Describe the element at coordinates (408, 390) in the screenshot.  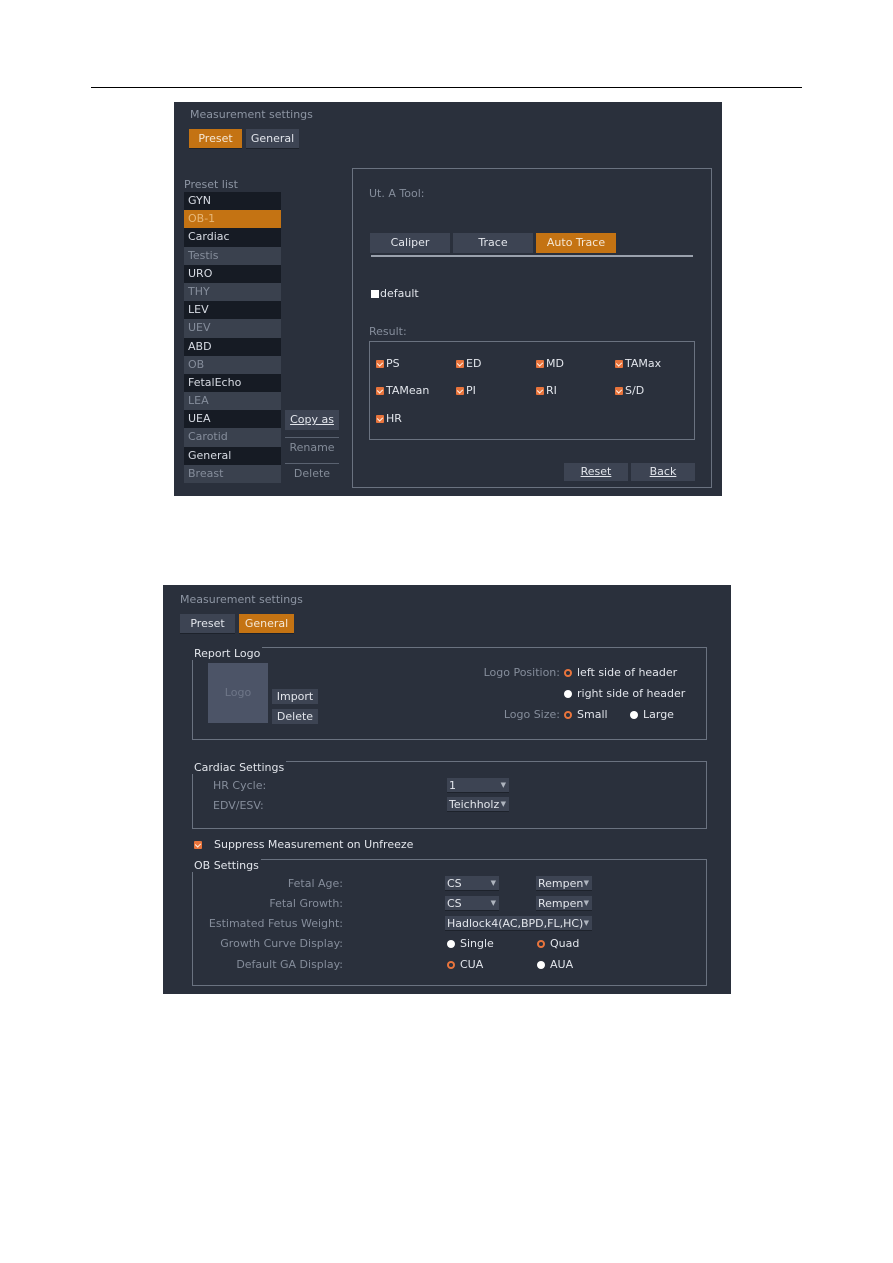
I see `result-label-text: TAMean` at that location.